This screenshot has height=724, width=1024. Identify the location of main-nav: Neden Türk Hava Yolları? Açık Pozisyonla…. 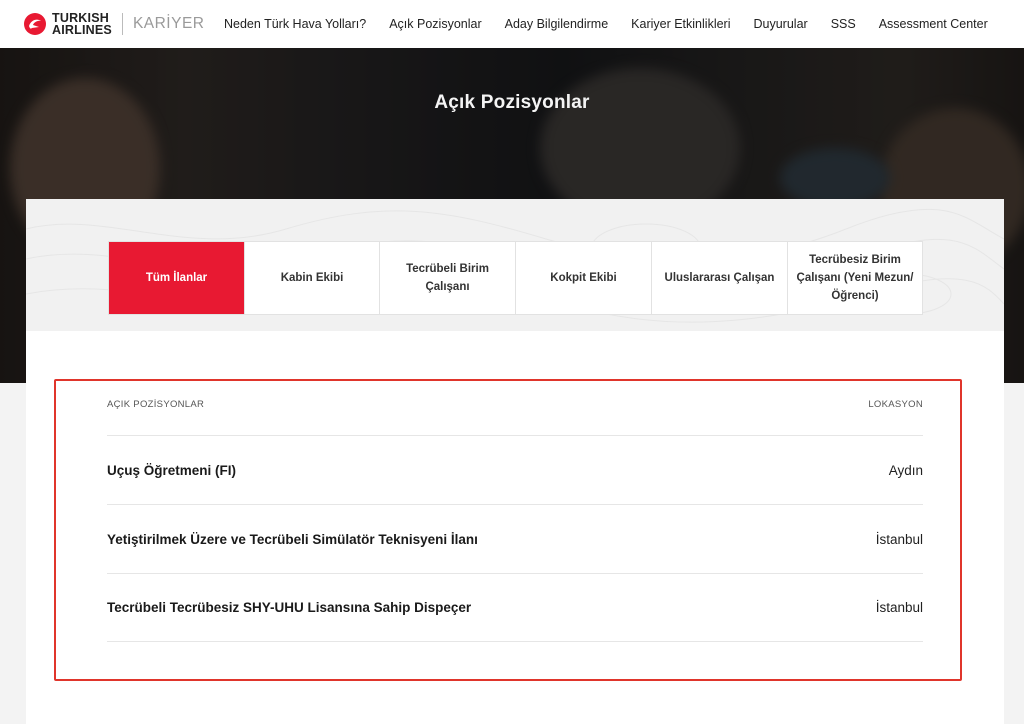
(606, 24).